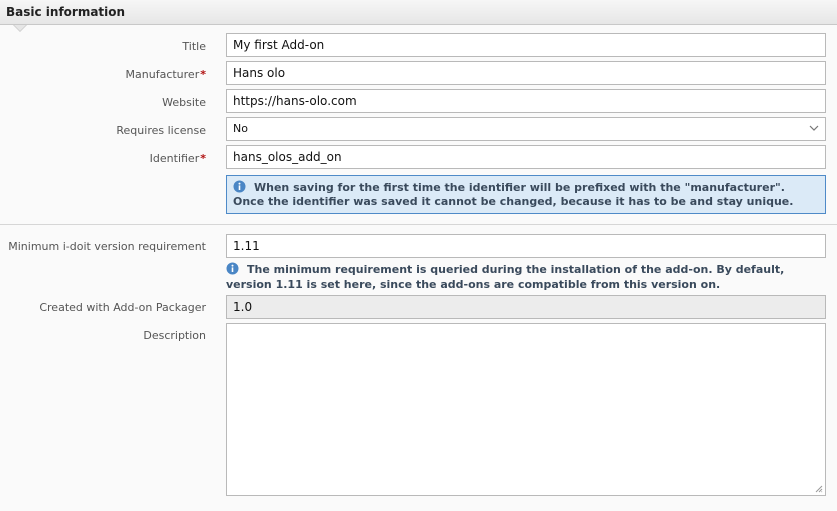  What do you see at coordinates (819, 489) in the screenshot?
I see `resize-grip-icon` at bounding box center [819, 489].